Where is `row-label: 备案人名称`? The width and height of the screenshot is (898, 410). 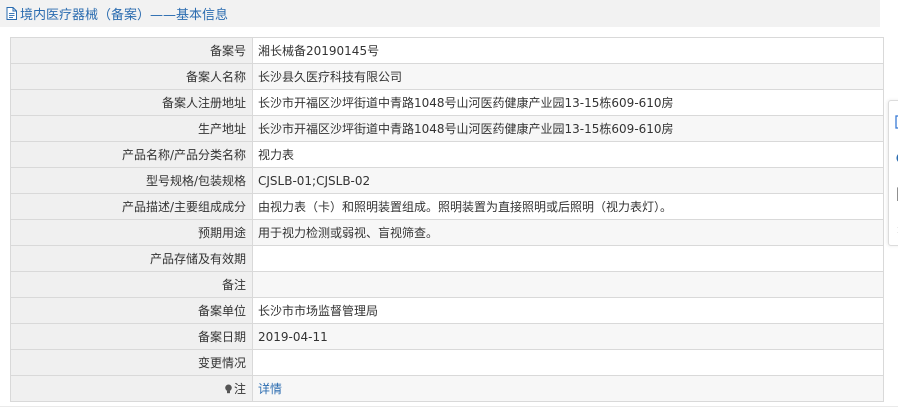 row-label: 备案人名称 is located at coordinates (131, 76).